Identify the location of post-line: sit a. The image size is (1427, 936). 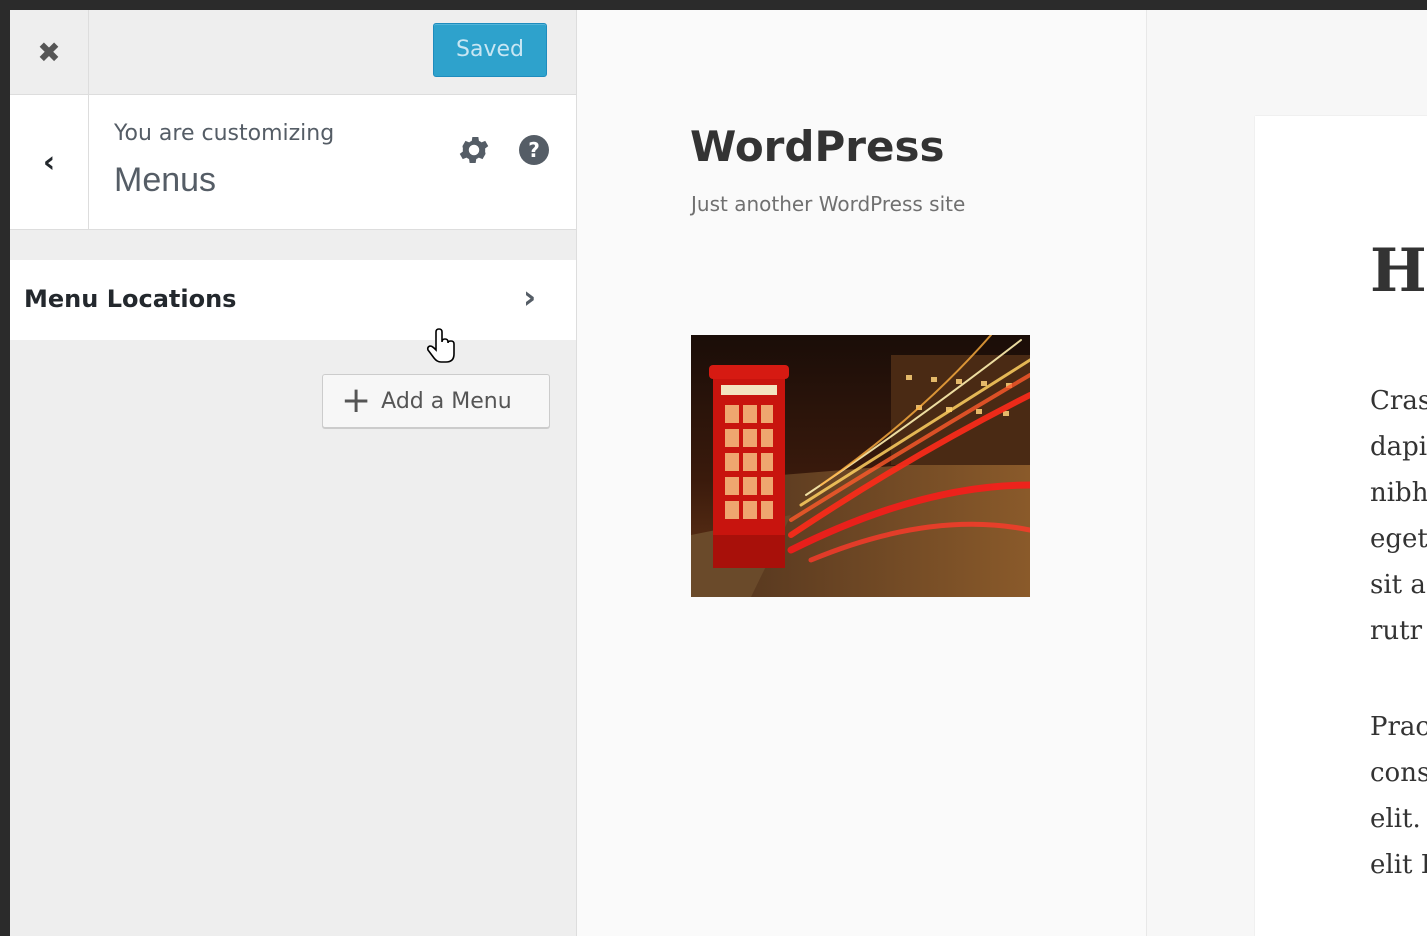
(1398, 585).